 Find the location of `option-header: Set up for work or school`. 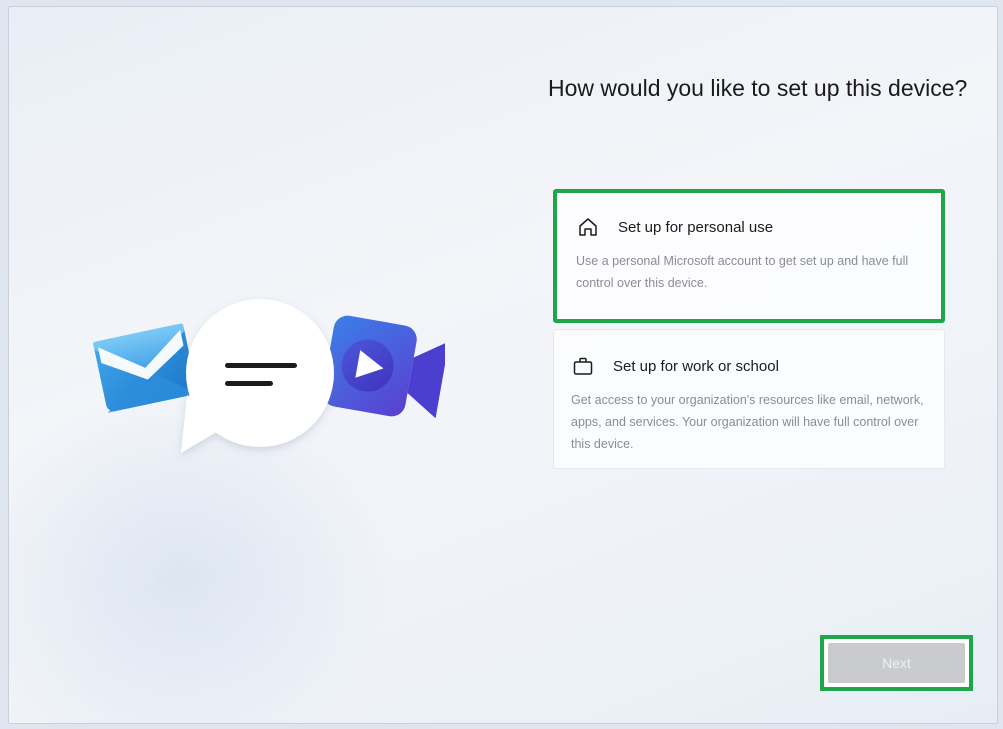

option-header: Set up for work or school is located at coordinates (757, 366).